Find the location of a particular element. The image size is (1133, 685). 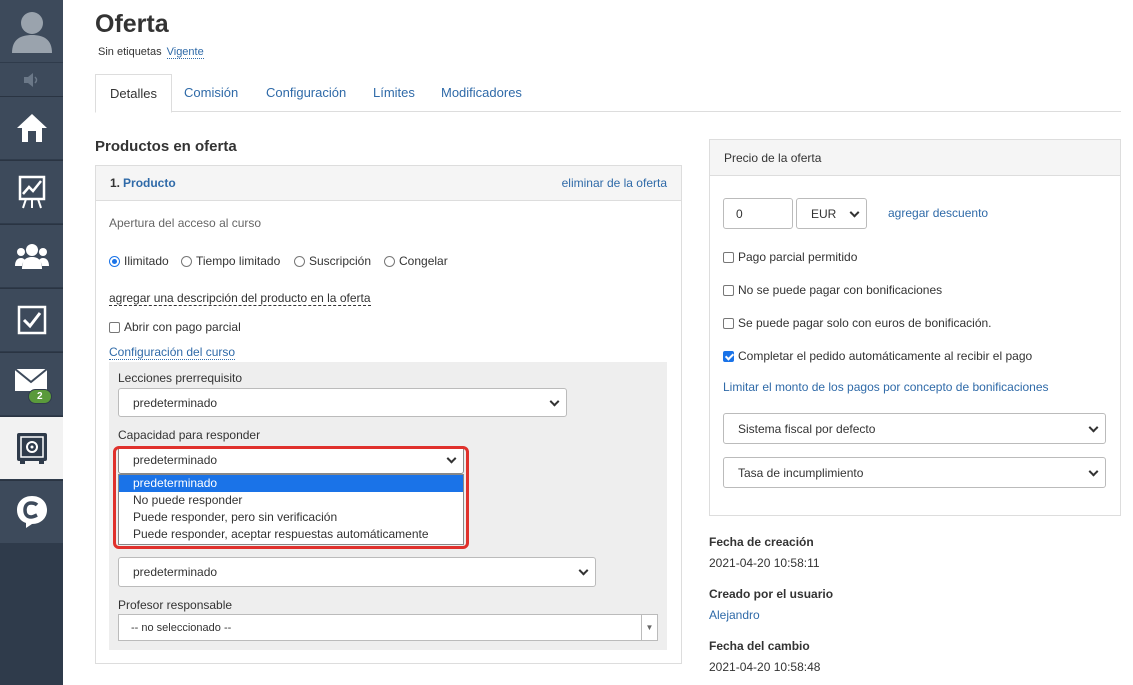

sidebar-item-home is located at coordinates (31, 127).